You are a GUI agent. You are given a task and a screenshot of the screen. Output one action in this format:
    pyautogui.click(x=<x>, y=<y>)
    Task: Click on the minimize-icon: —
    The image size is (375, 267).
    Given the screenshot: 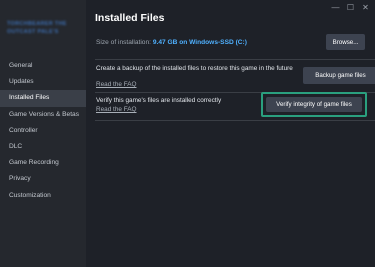 What is the action you would take?
    pyautogui.click(x=335, y=7)
    